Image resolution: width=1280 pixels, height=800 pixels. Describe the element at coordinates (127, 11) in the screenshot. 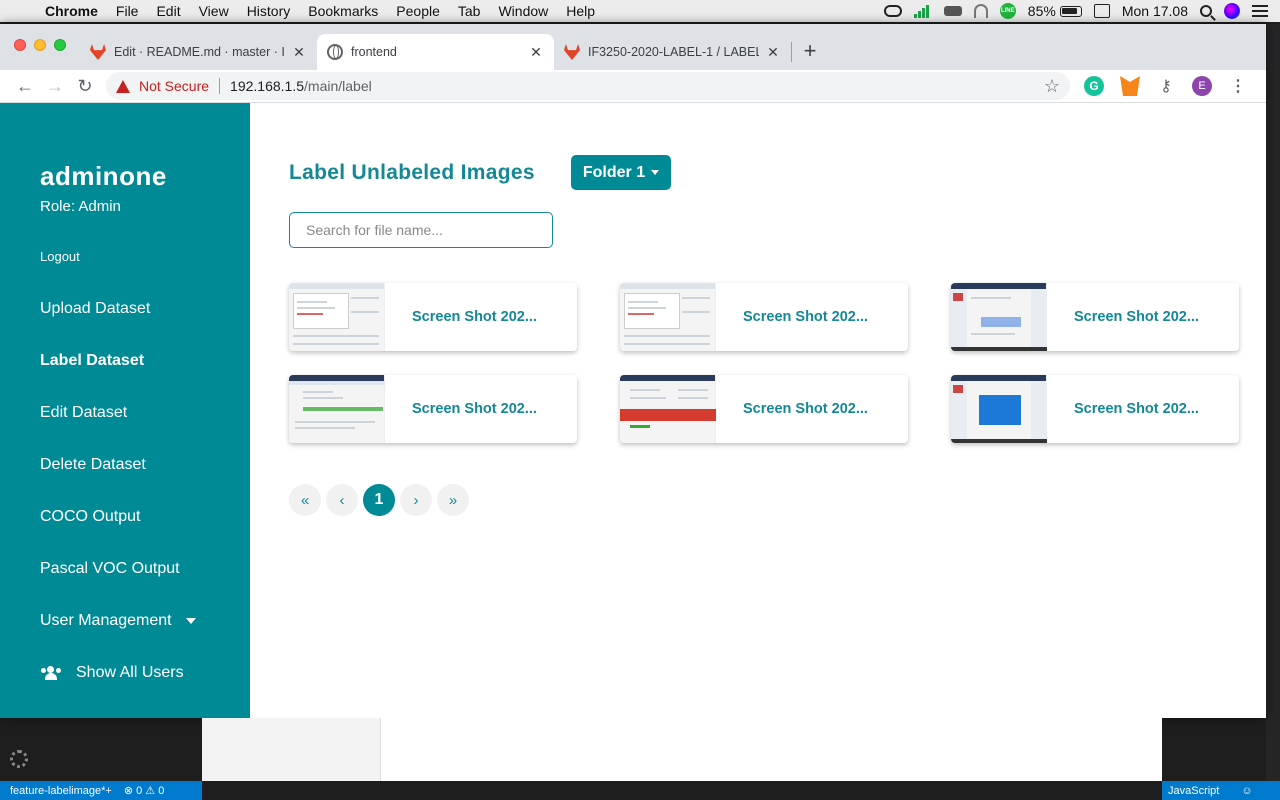

I see `menu-file: File` at that location.